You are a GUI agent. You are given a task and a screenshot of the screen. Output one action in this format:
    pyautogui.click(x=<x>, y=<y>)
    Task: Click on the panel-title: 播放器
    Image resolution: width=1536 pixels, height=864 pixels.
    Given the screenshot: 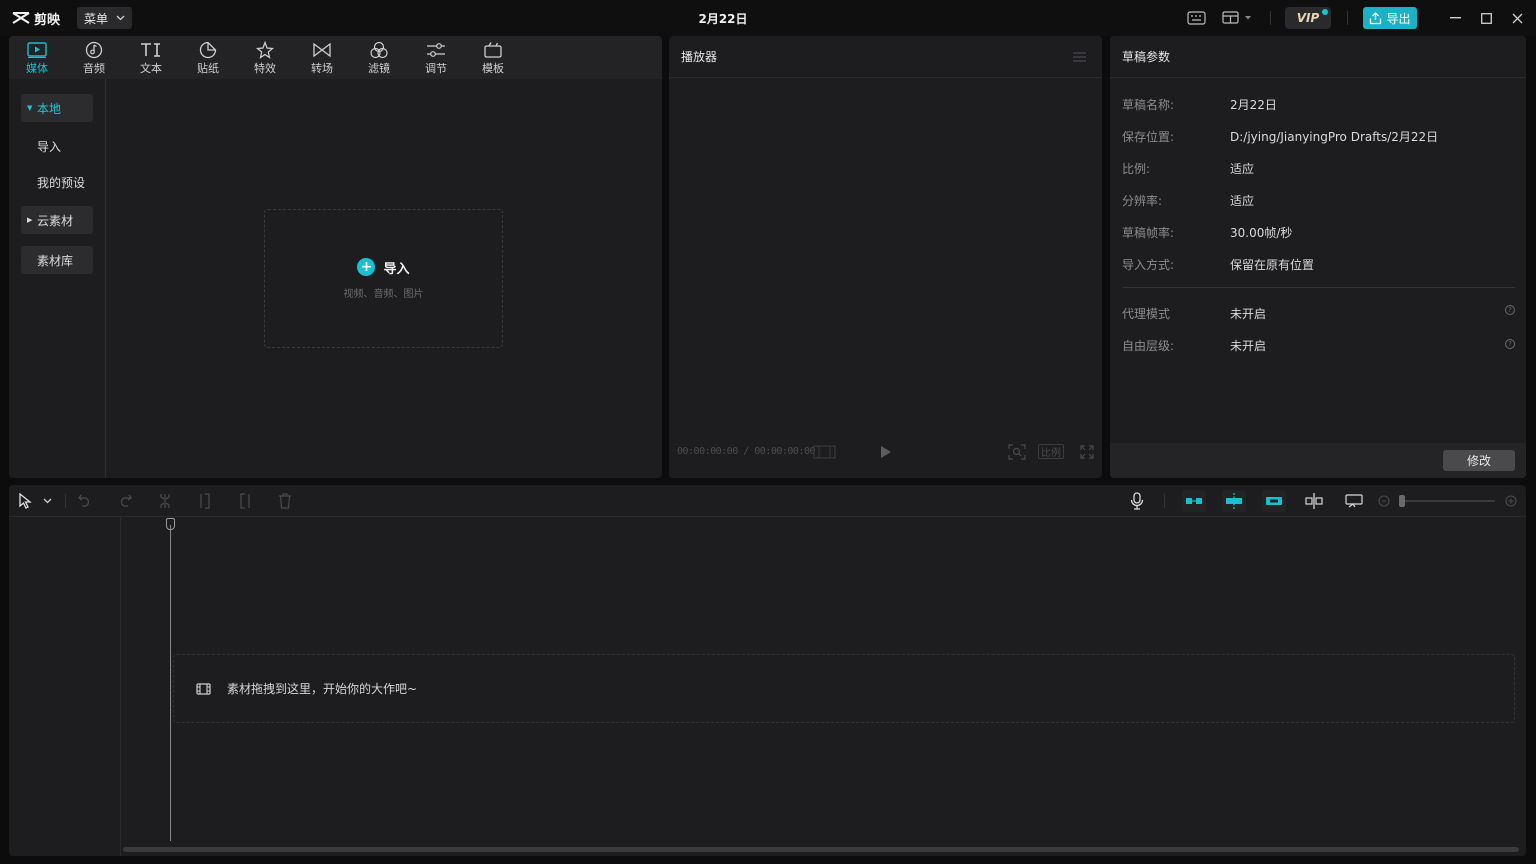 What is the action you would take?
    pyautogui.click(x=699, y=57)
    